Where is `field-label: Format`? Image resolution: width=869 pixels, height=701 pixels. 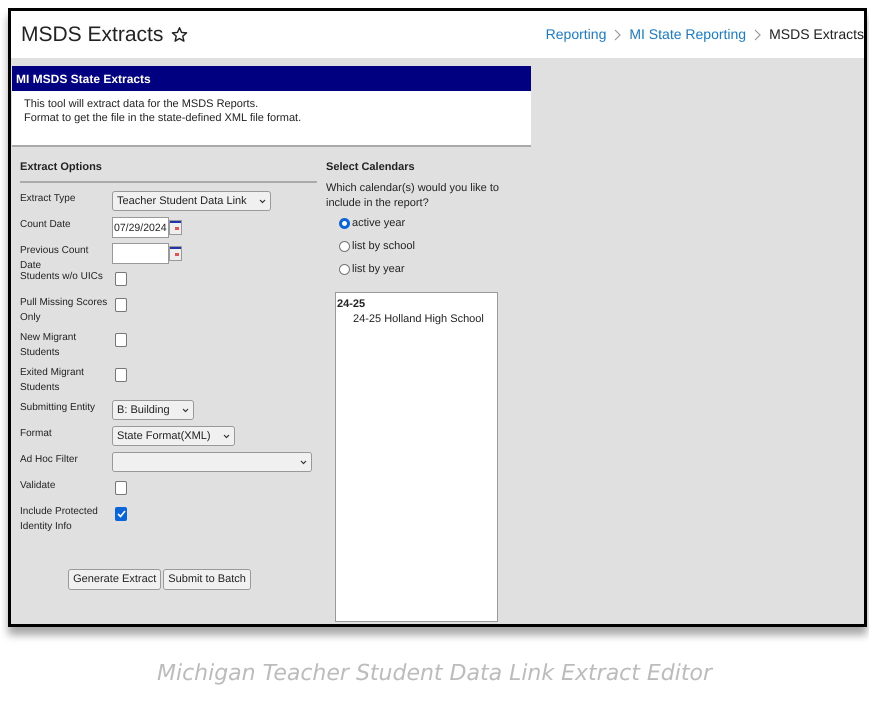
field-label: Format is located at coordinates (36, 434).